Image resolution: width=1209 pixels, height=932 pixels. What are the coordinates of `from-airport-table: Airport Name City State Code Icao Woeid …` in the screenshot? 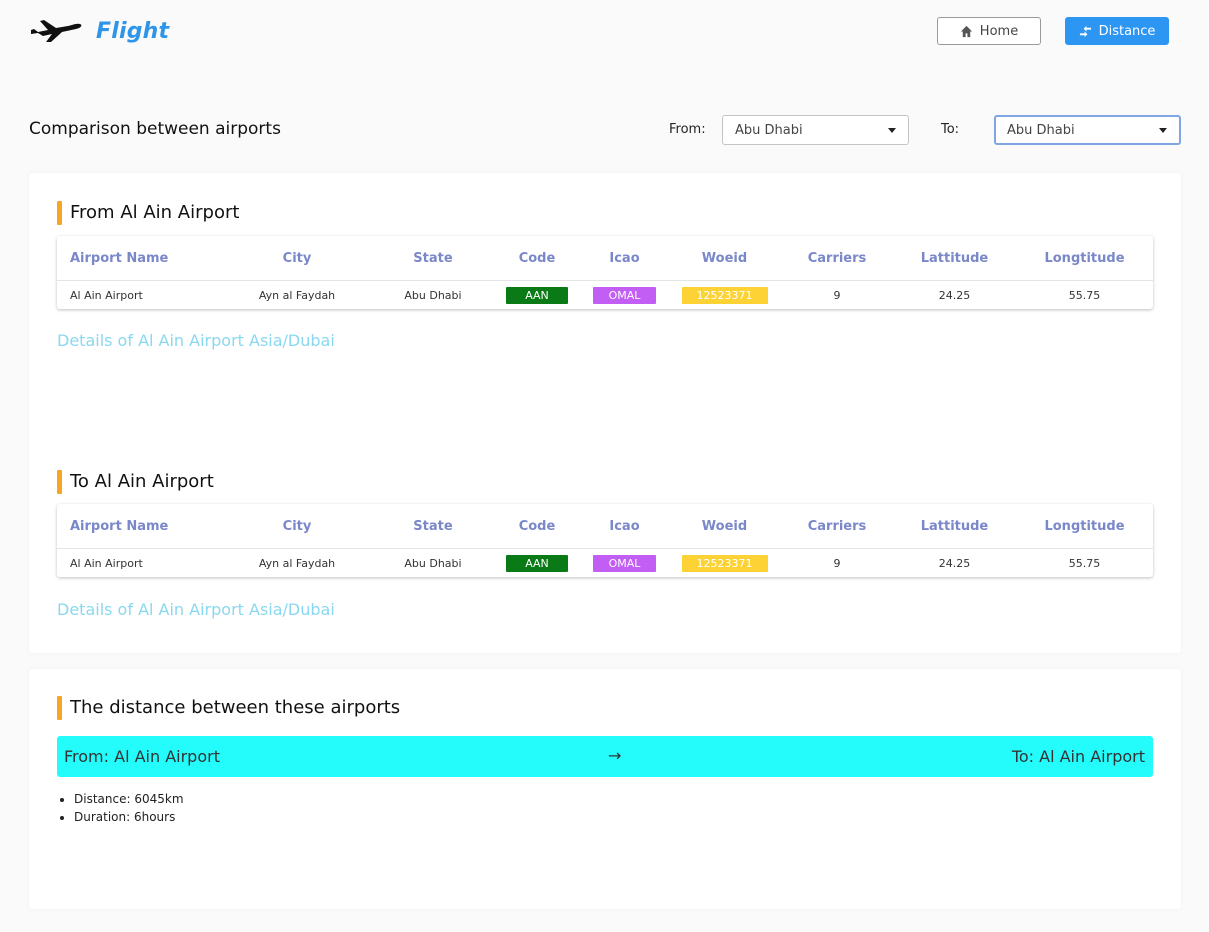 It's located at (605, 272).